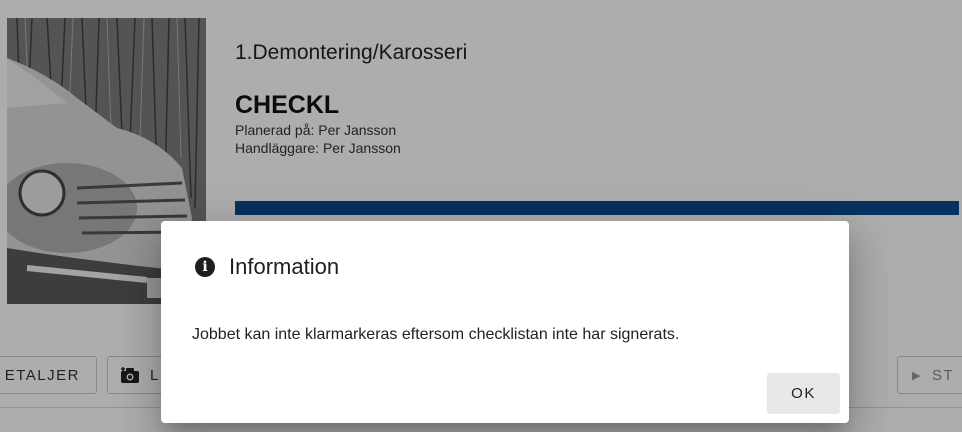 Image resolution: width=962 pixels, height=432 pixels. I want to click on dialog-header: i Information, so click(267, 267).